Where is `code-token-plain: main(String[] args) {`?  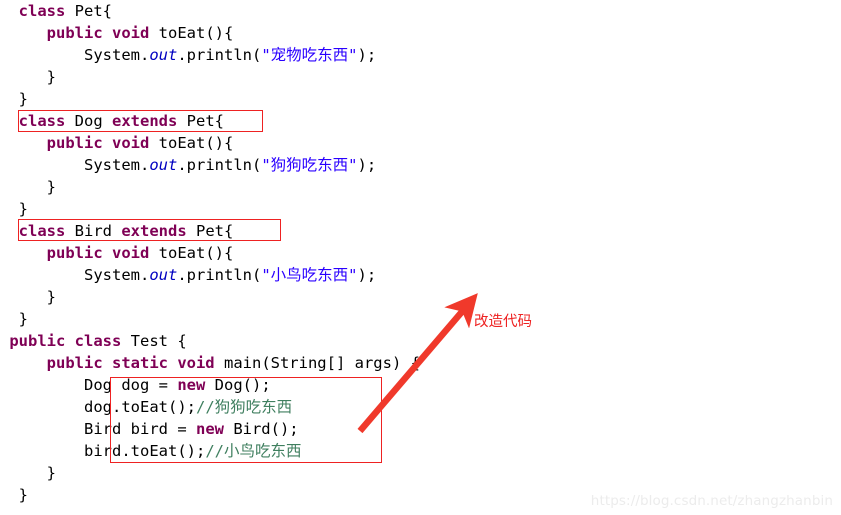 code-token-plain: main(String[] args) { is located at coordinates (317, 363).